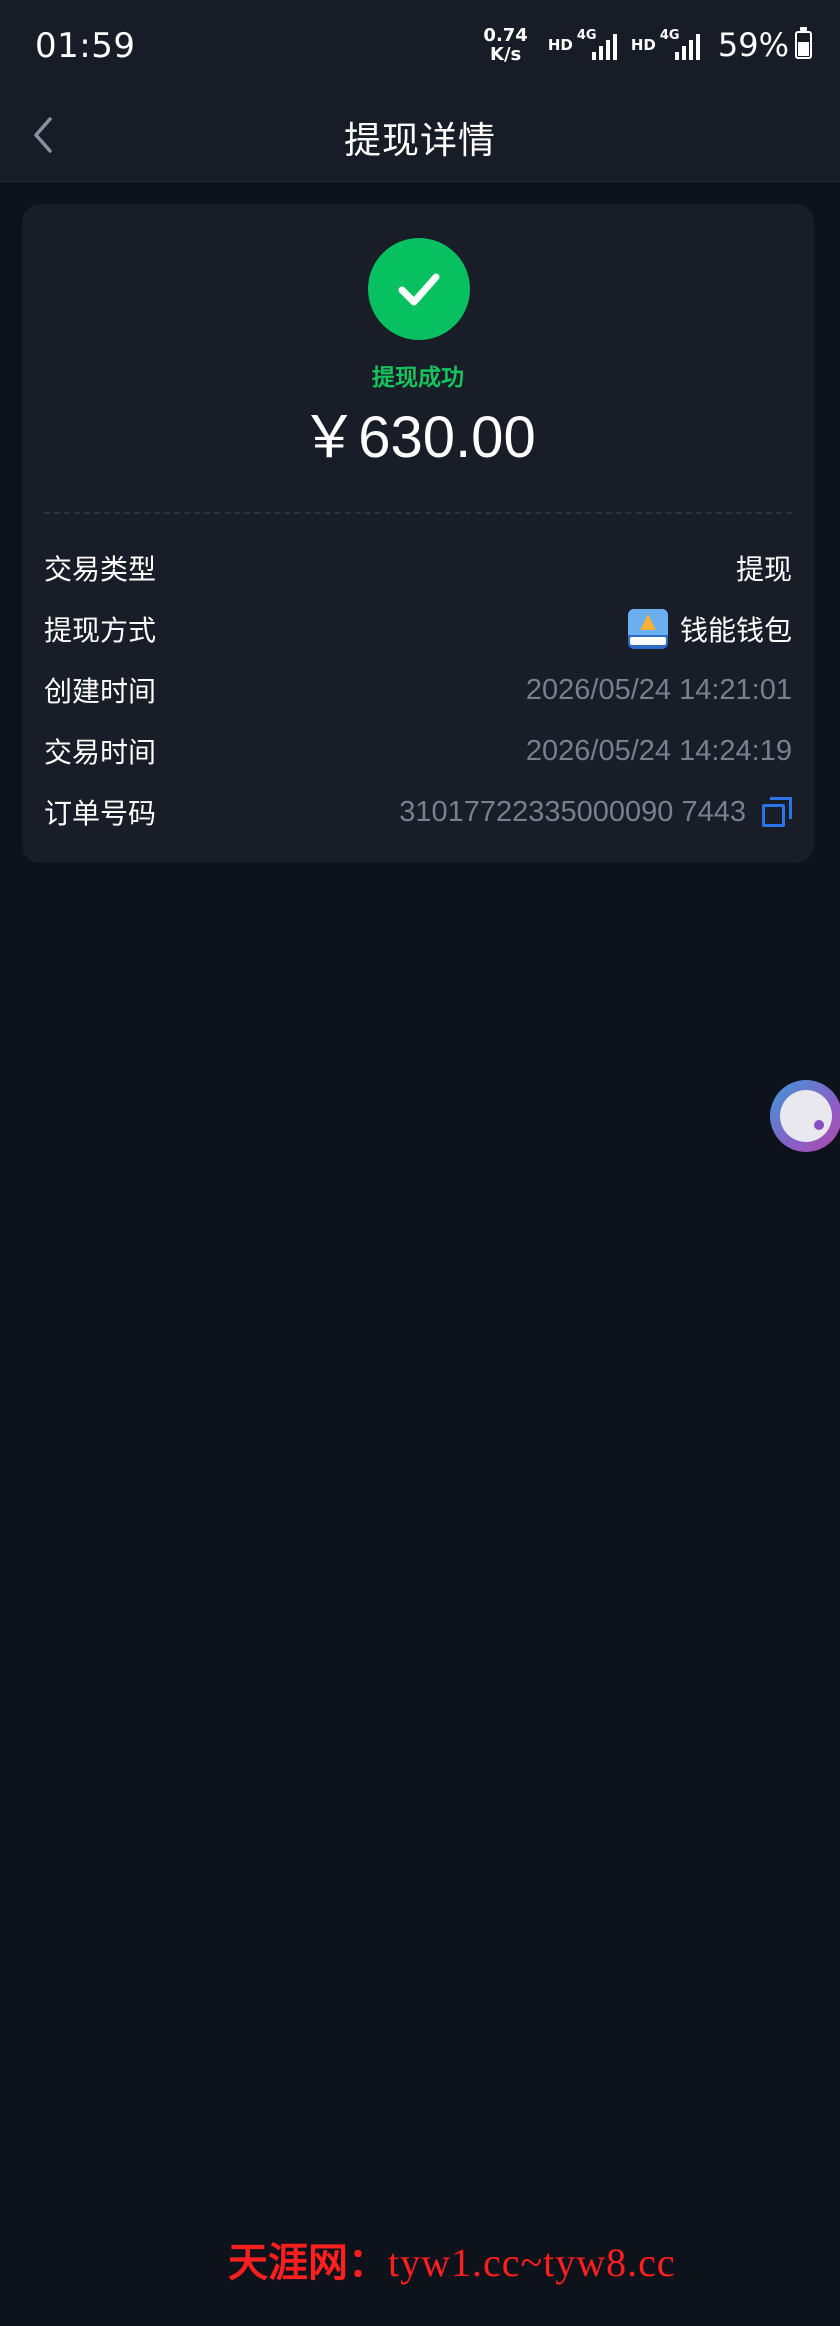  What do you see at coordinates (418, 568) in the screenshot?
I see `detail-row-type: 交易类型 提现` at bounding box center [418, 568].